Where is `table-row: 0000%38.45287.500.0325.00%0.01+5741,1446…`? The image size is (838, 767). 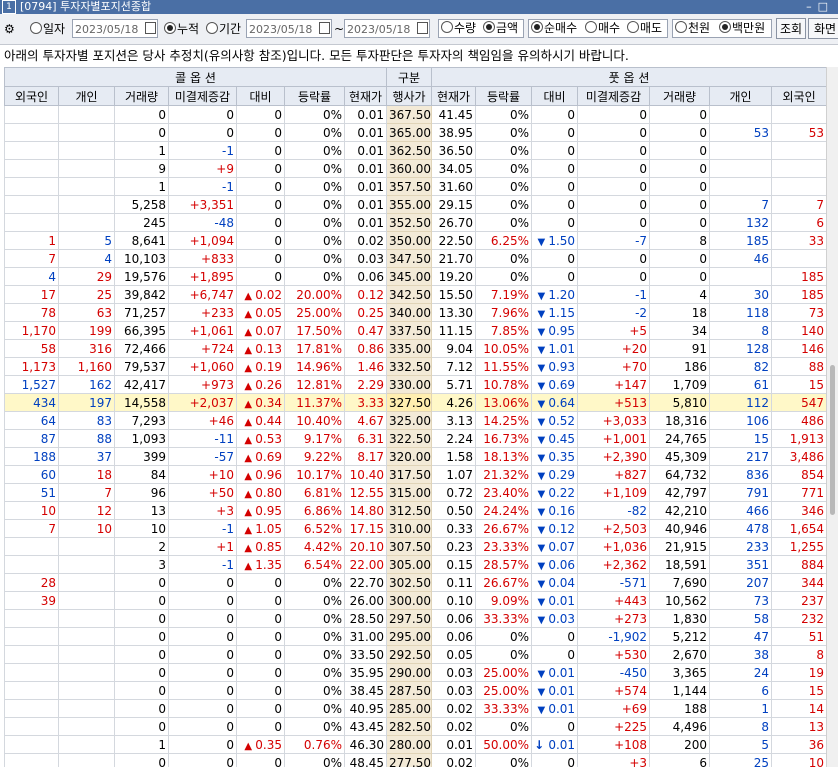
table-row: 0000%38.45287.500.0325.00%0.01+5741,1446… is located at coordinates (415, 690).